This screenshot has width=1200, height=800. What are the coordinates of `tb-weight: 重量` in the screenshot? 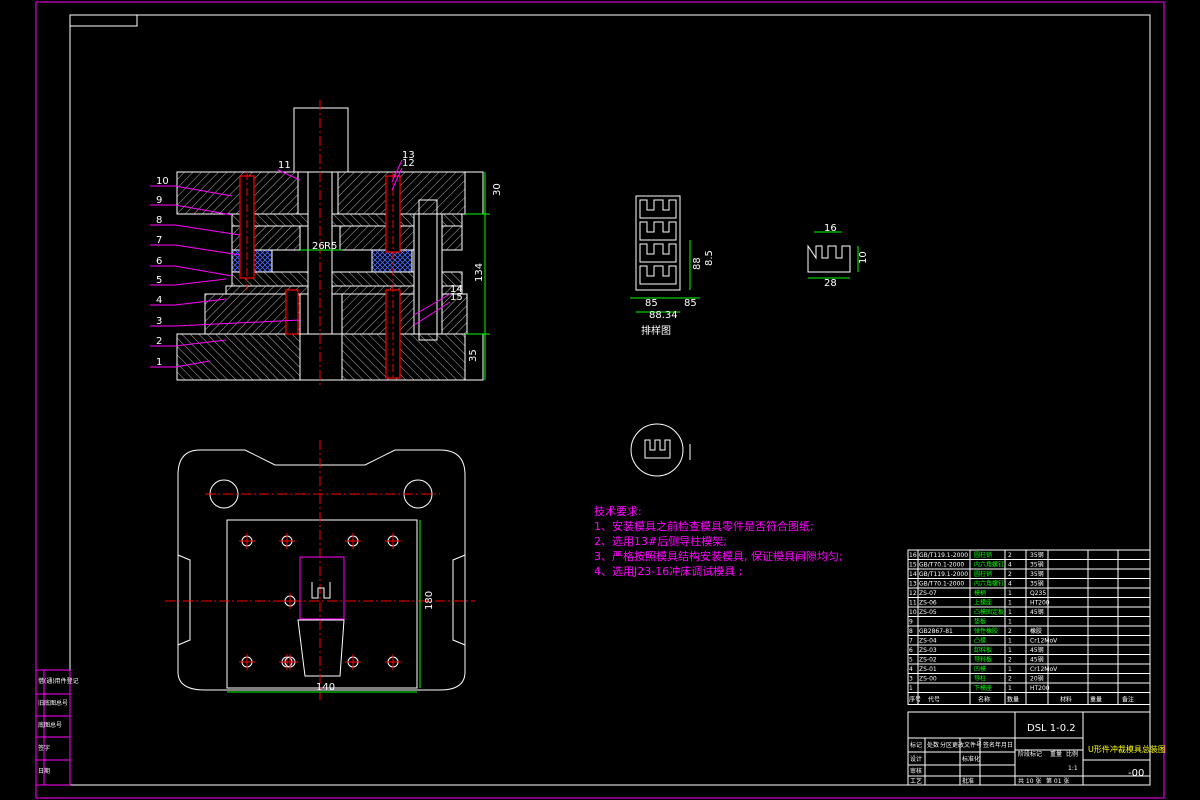 It's located at (1056, 754).